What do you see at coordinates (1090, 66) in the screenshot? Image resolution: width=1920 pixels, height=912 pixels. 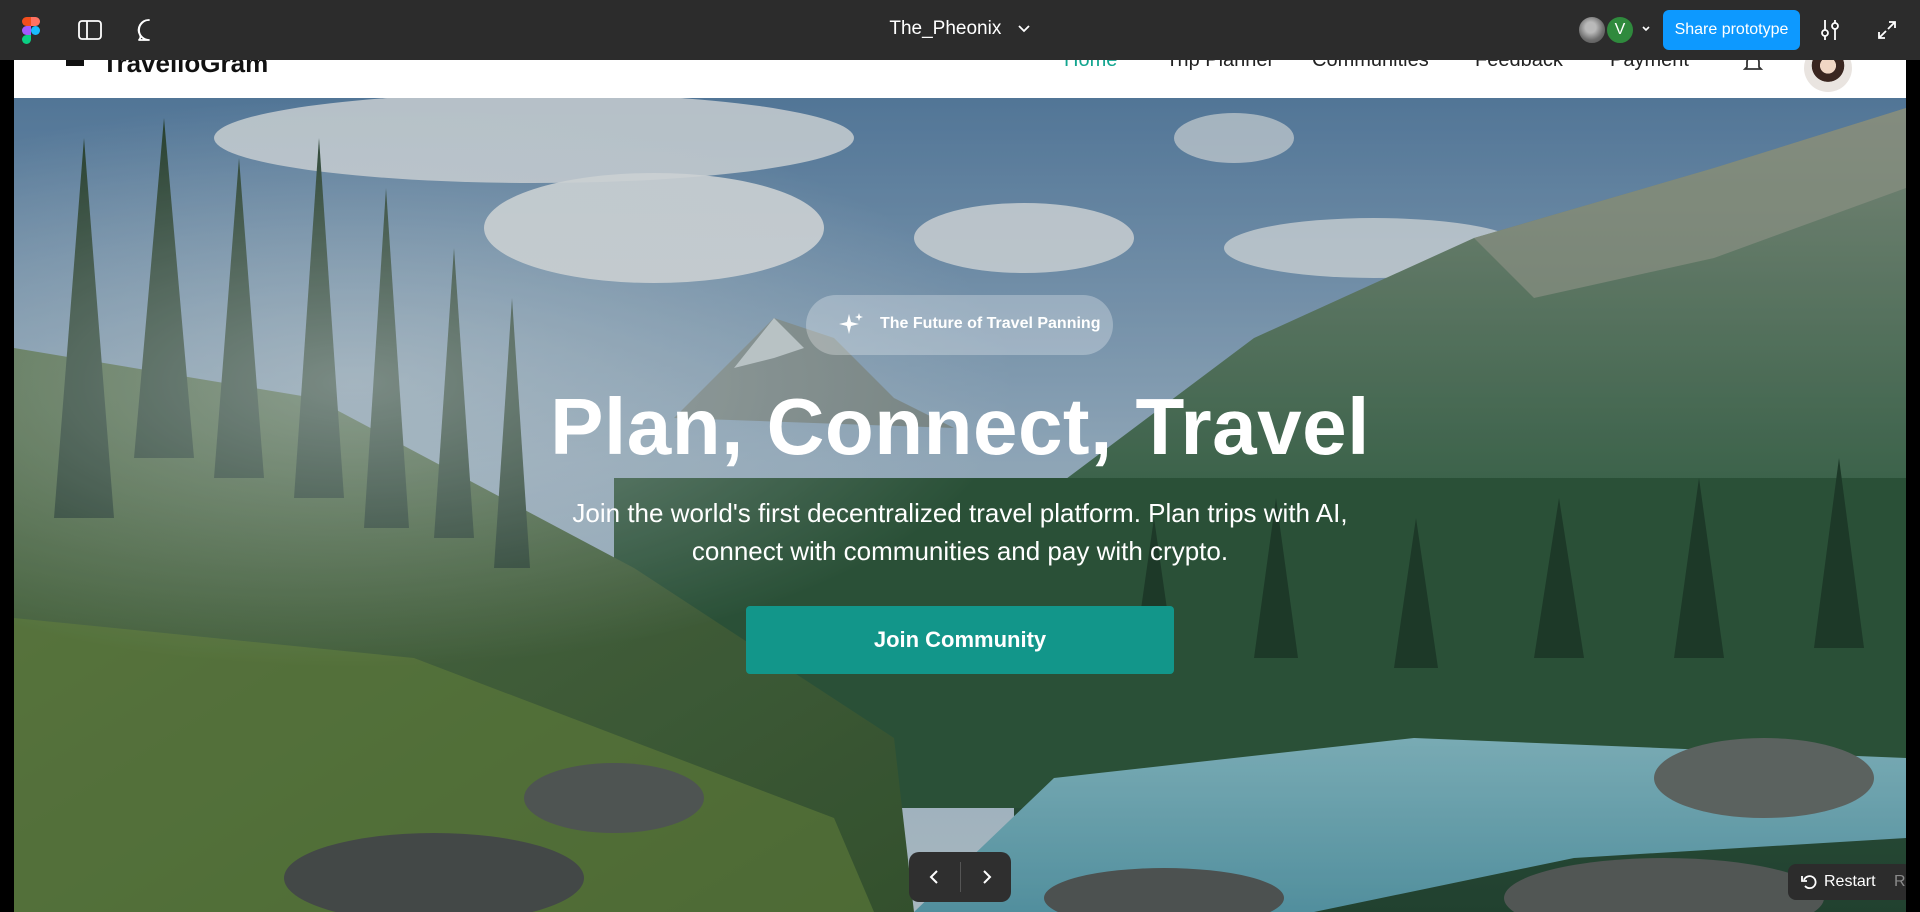 I see `nav-home: Home` at bounding box center [1090, 66].